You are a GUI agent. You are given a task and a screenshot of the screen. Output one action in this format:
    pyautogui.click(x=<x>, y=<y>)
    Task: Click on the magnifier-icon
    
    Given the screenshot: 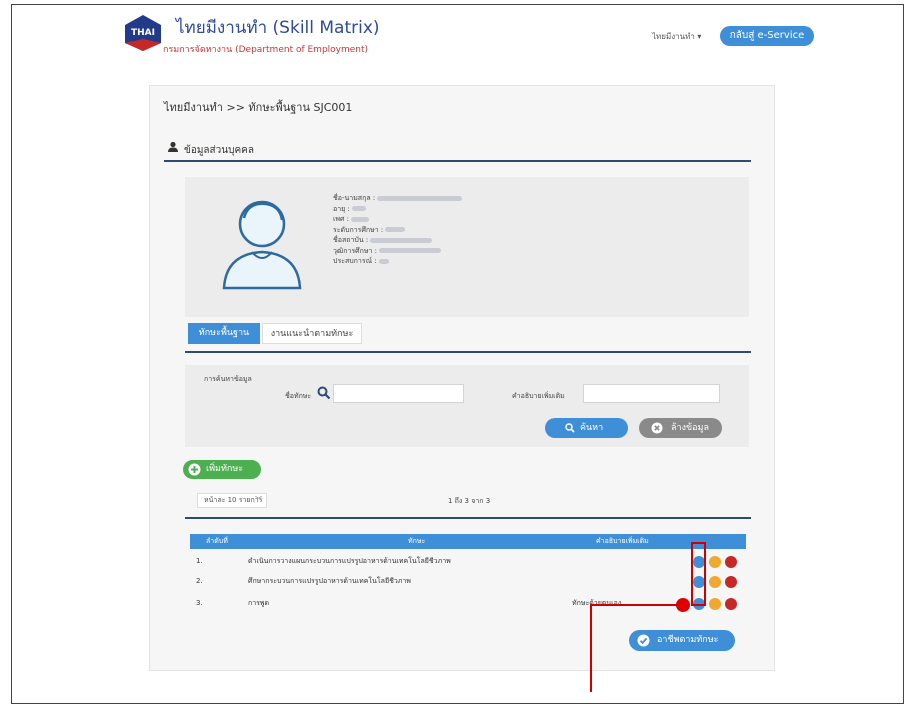 What is the action you would take?
    pyautogui.click(x=570, y=428)
    